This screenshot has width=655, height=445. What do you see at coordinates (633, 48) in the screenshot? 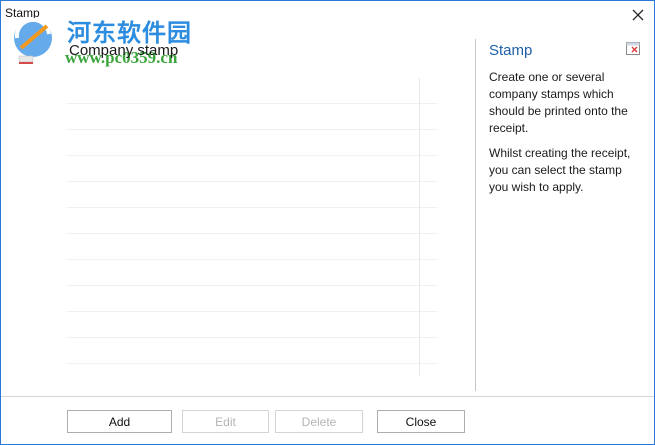
I see `panel-toggle-icon` at bounding box center [633, 48].